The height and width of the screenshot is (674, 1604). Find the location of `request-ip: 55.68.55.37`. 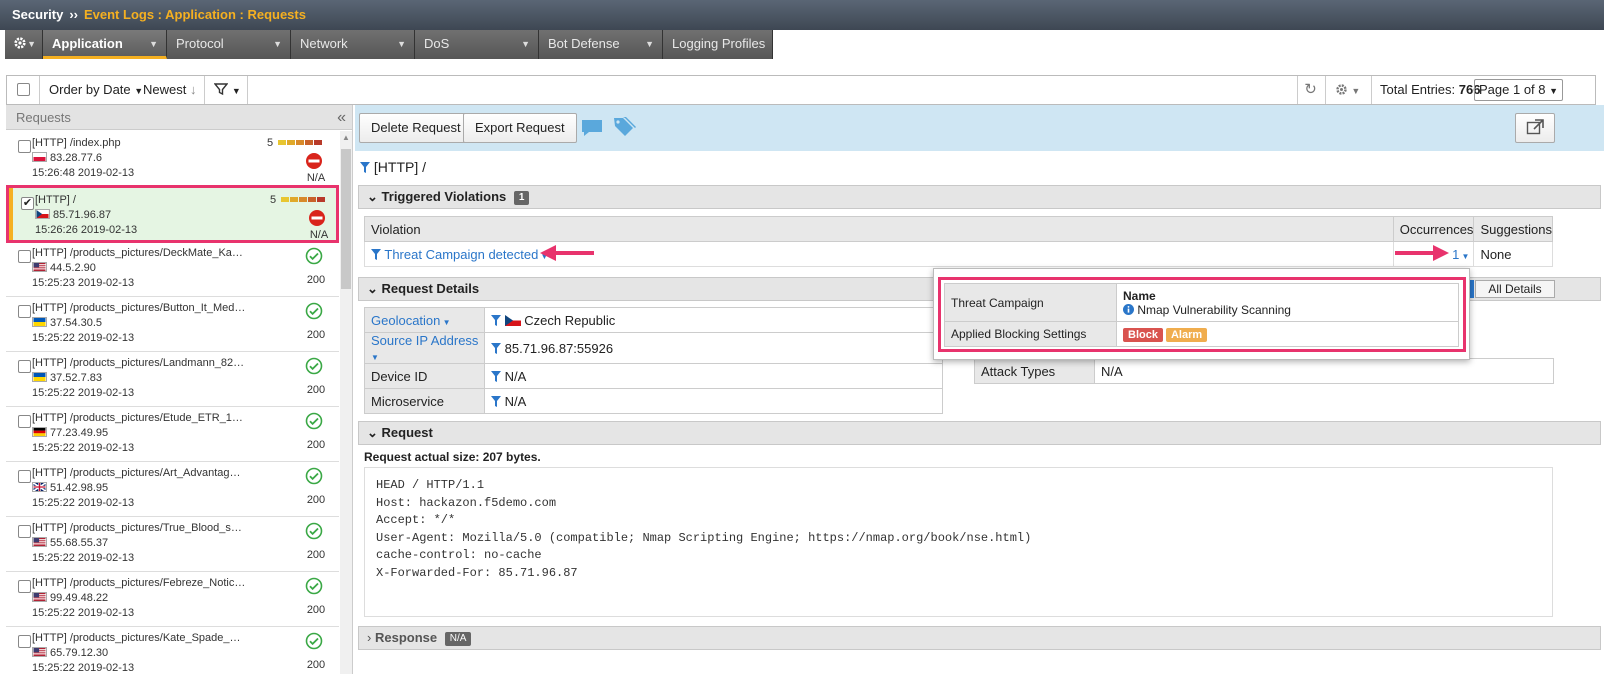

request-ip: 55.68.55.37 is located at coordinates (70, 543).